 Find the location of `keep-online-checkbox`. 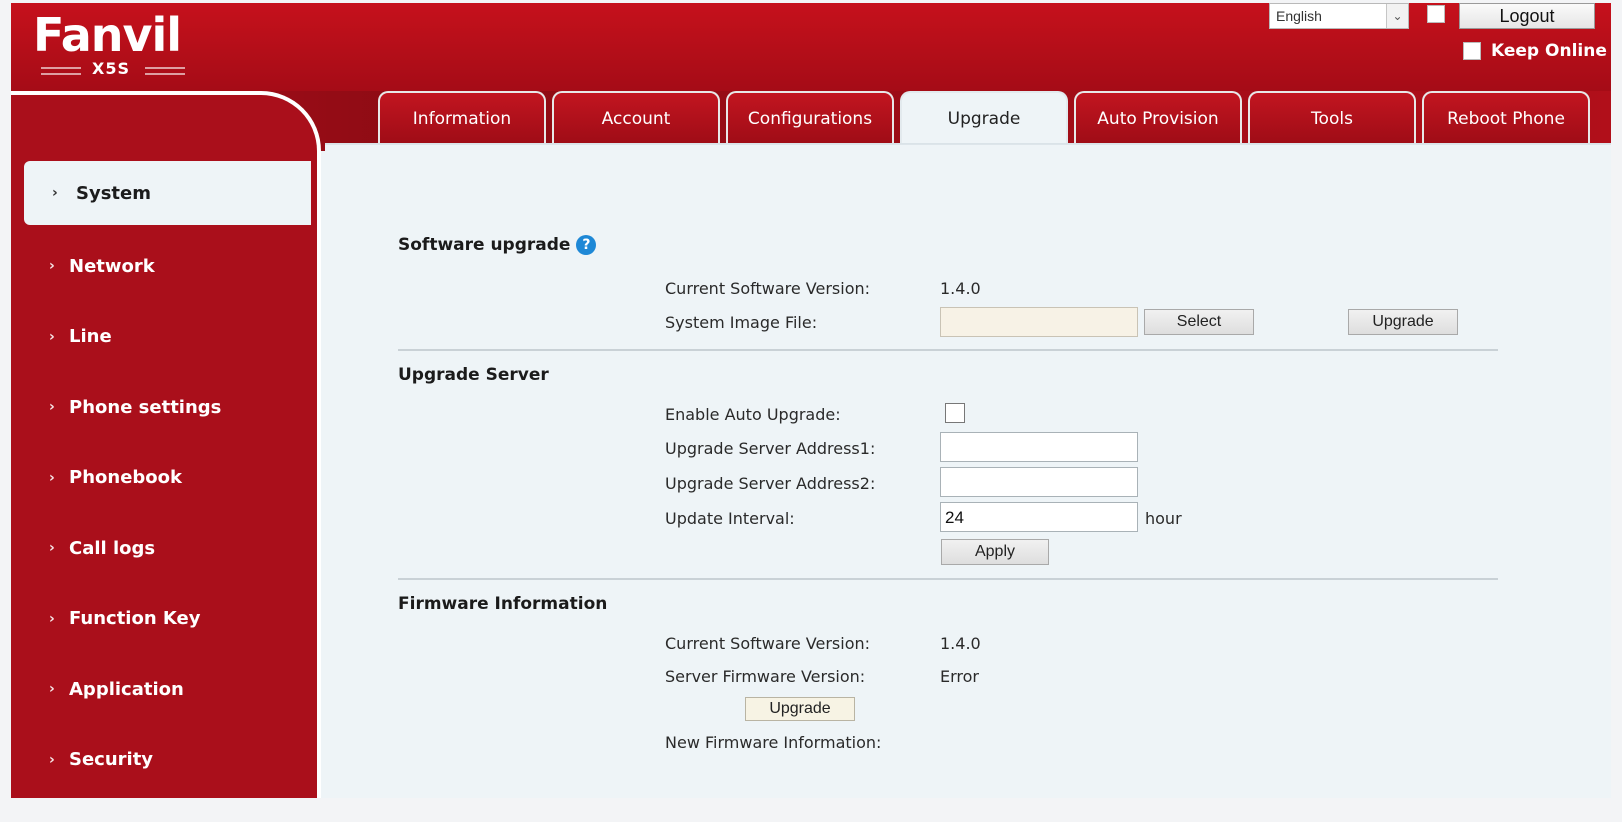

keep-online-checkbox is located at coordinates (1472, 51).